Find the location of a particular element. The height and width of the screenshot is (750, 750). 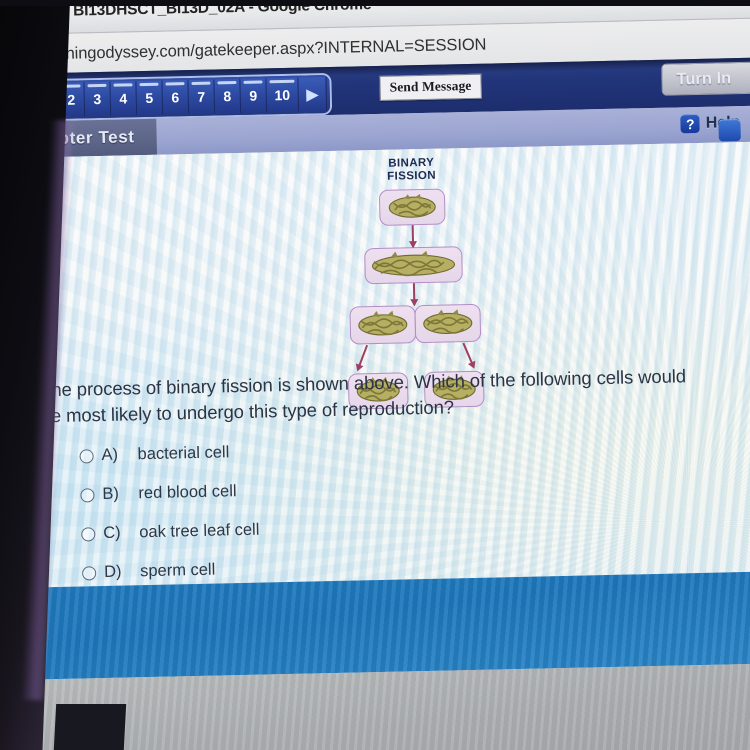

option-label-d: sperm cell is located at coordinates (178, 571).